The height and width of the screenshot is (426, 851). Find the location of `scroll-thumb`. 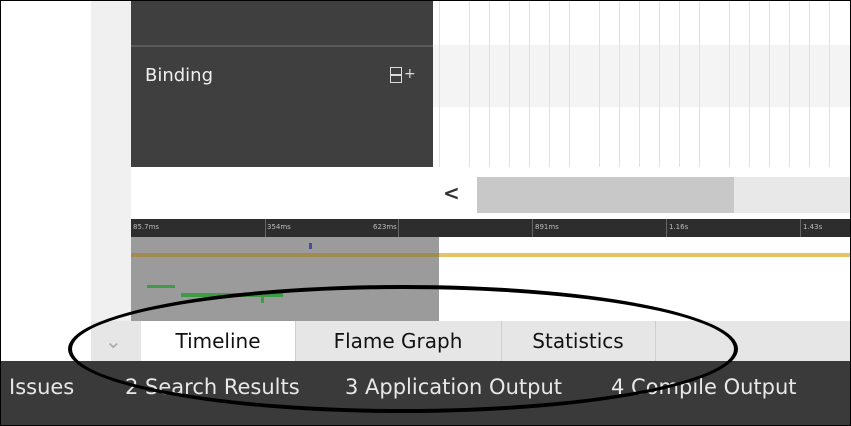

scroll-thumb is located at coordinates (606, 195).